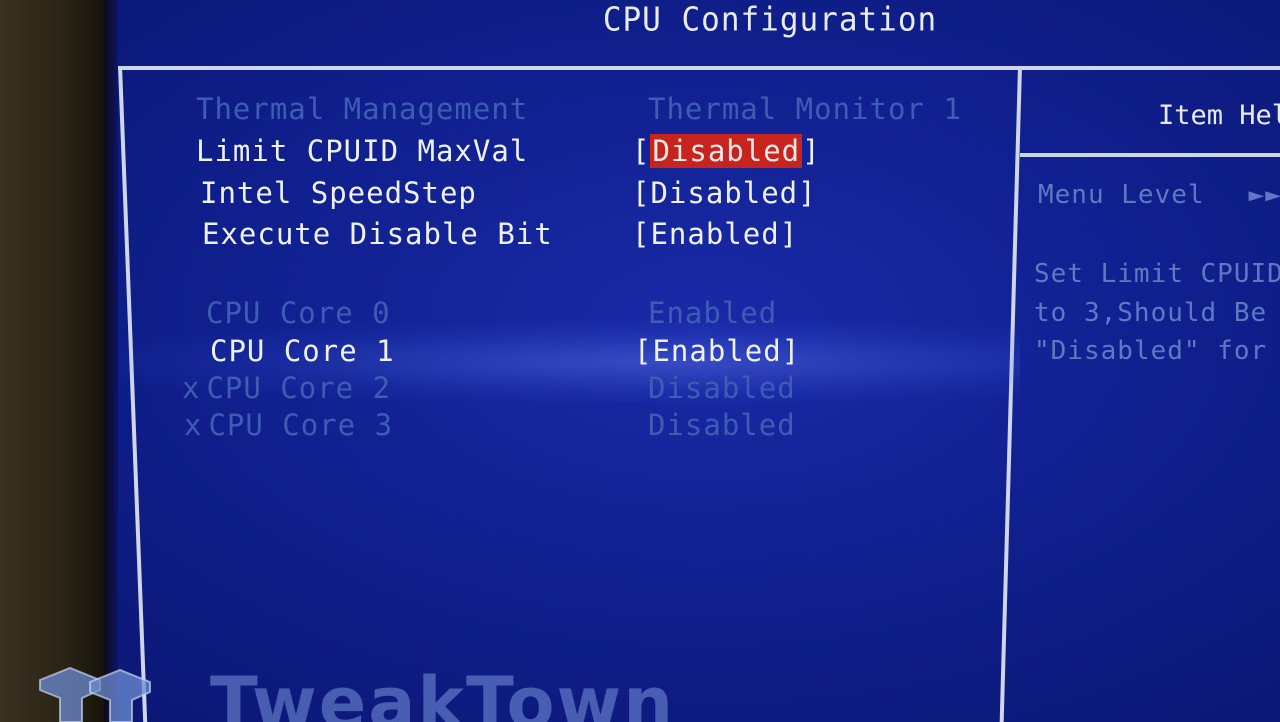 The width and height of the screenshot is (1280, 722). What do you see at coordinates (443, 692) in the screenshot?
I see `watermark-text: TweakTown` at bounding box center [443, 692].